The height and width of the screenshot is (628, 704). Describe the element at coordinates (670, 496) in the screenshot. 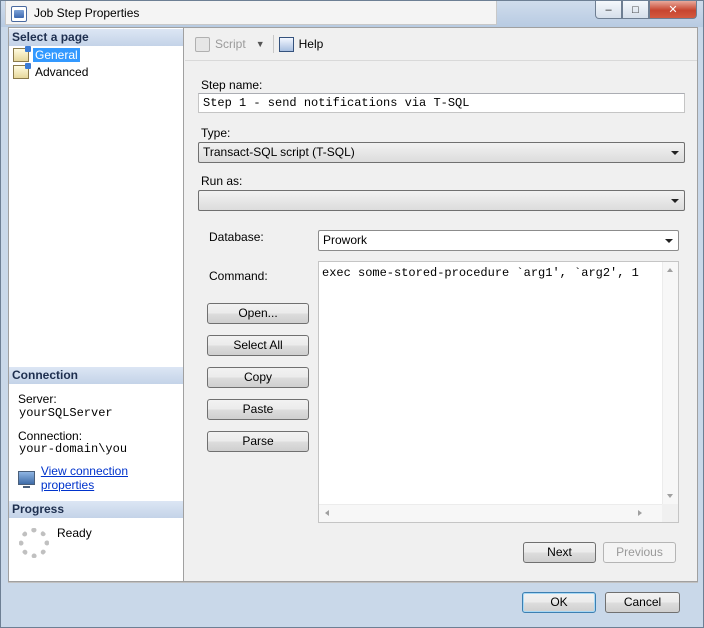

I see `scroll-down-icon` at that location.